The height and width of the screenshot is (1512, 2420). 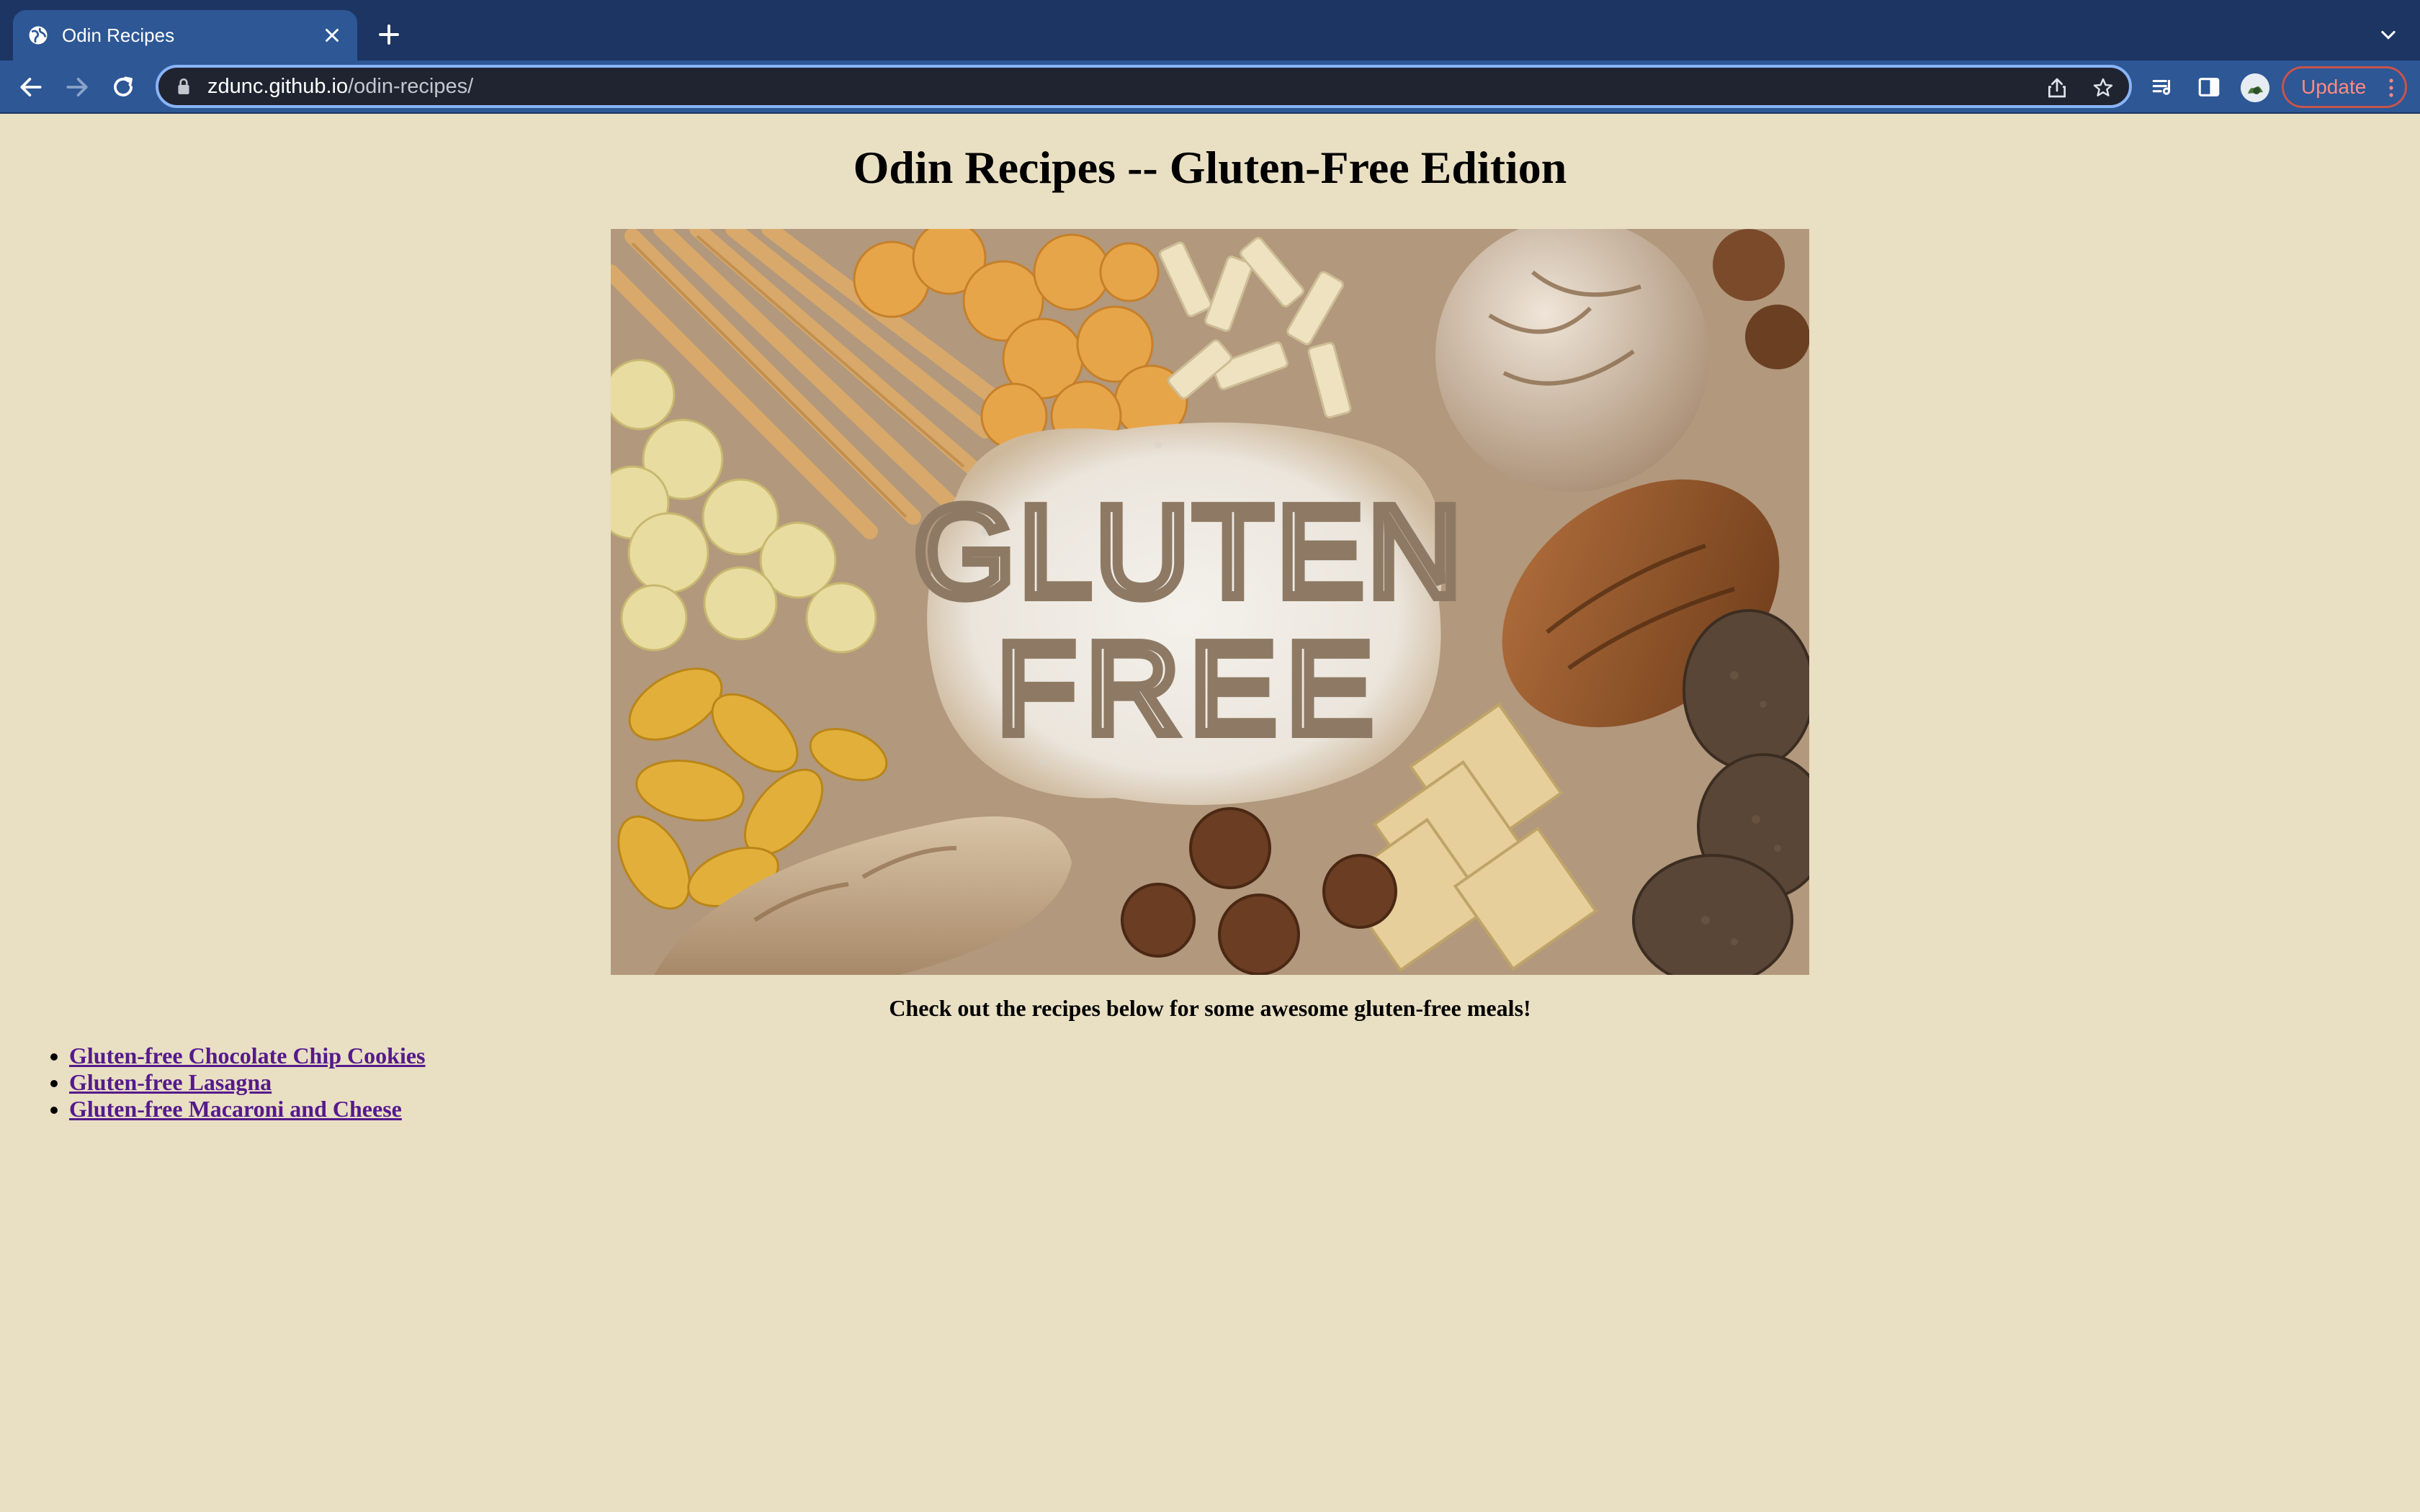 What do you see at coordinates (185, 35) in the screenshot?
I see `tab-odin-recipes: Odin Recipes` at bounding box center [185, 35].